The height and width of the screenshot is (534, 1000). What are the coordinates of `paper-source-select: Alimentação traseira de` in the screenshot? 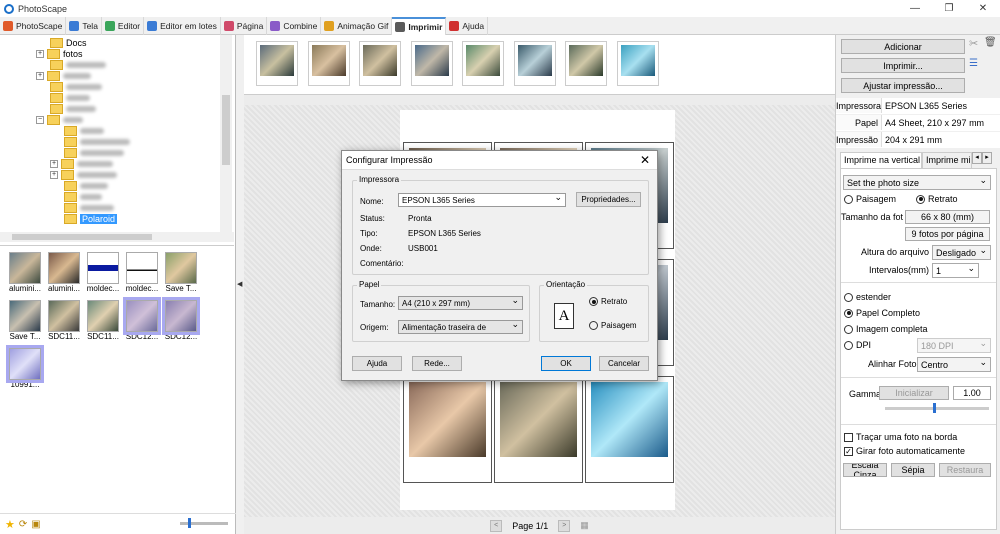 It's located at (460, 326).